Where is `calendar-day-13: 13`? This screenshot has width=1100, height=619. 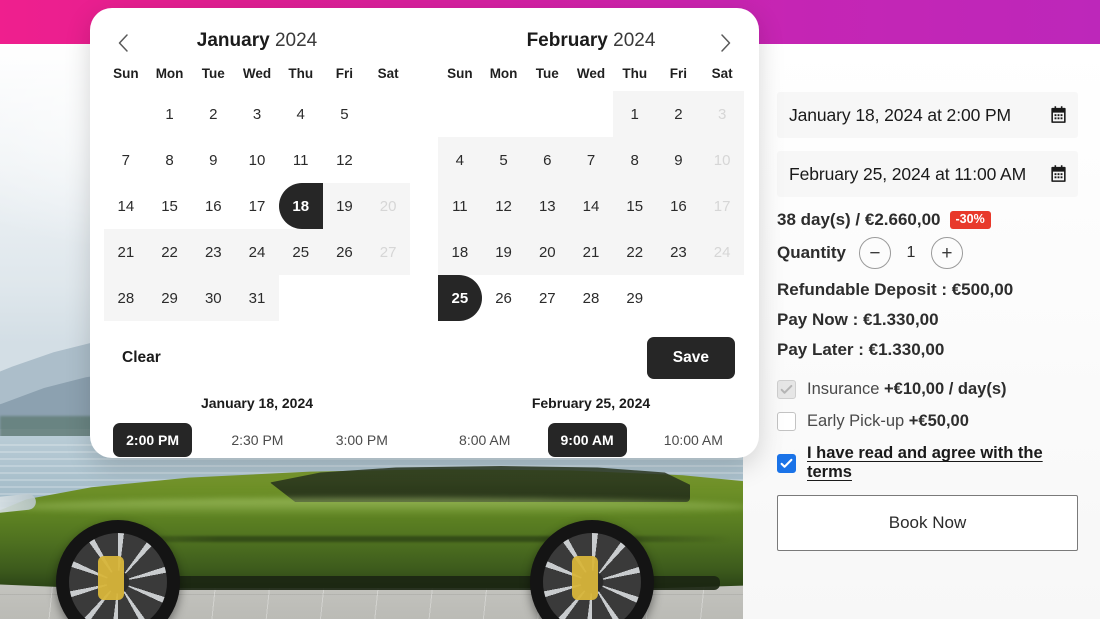 calendar-day-13: 13 is located at coordinates (547, 206).